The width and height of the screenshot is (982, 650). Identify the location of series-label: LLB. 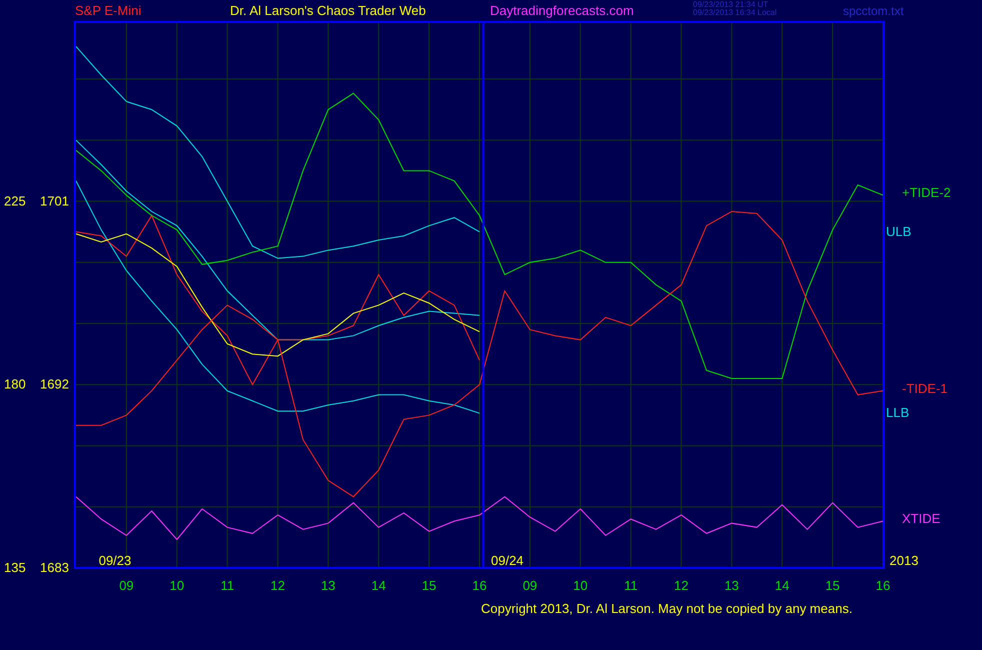
(898, 412).